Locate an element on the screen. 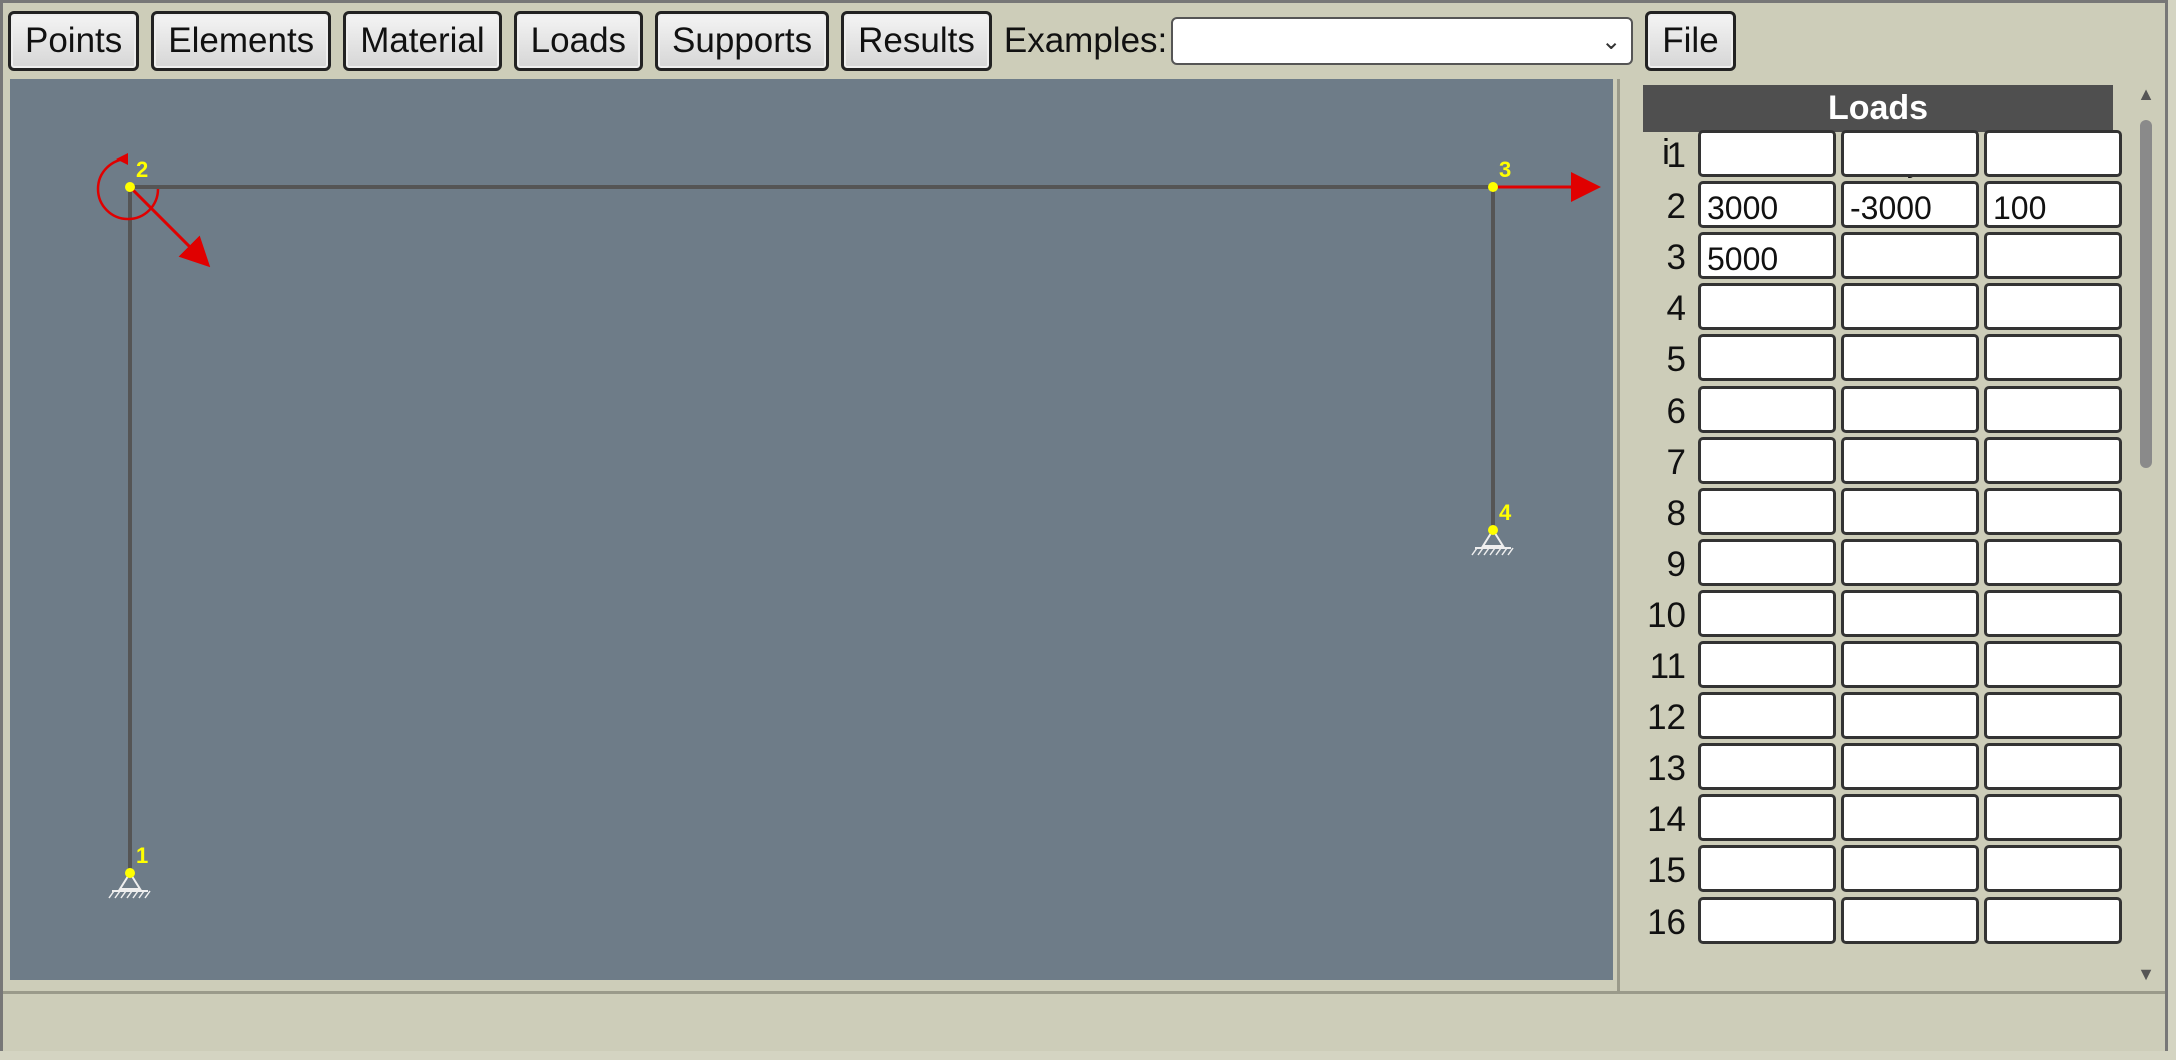 The width and height of the screenshot is (2176, 1060). table-row: 8 is located at coordinates (1883, 513).